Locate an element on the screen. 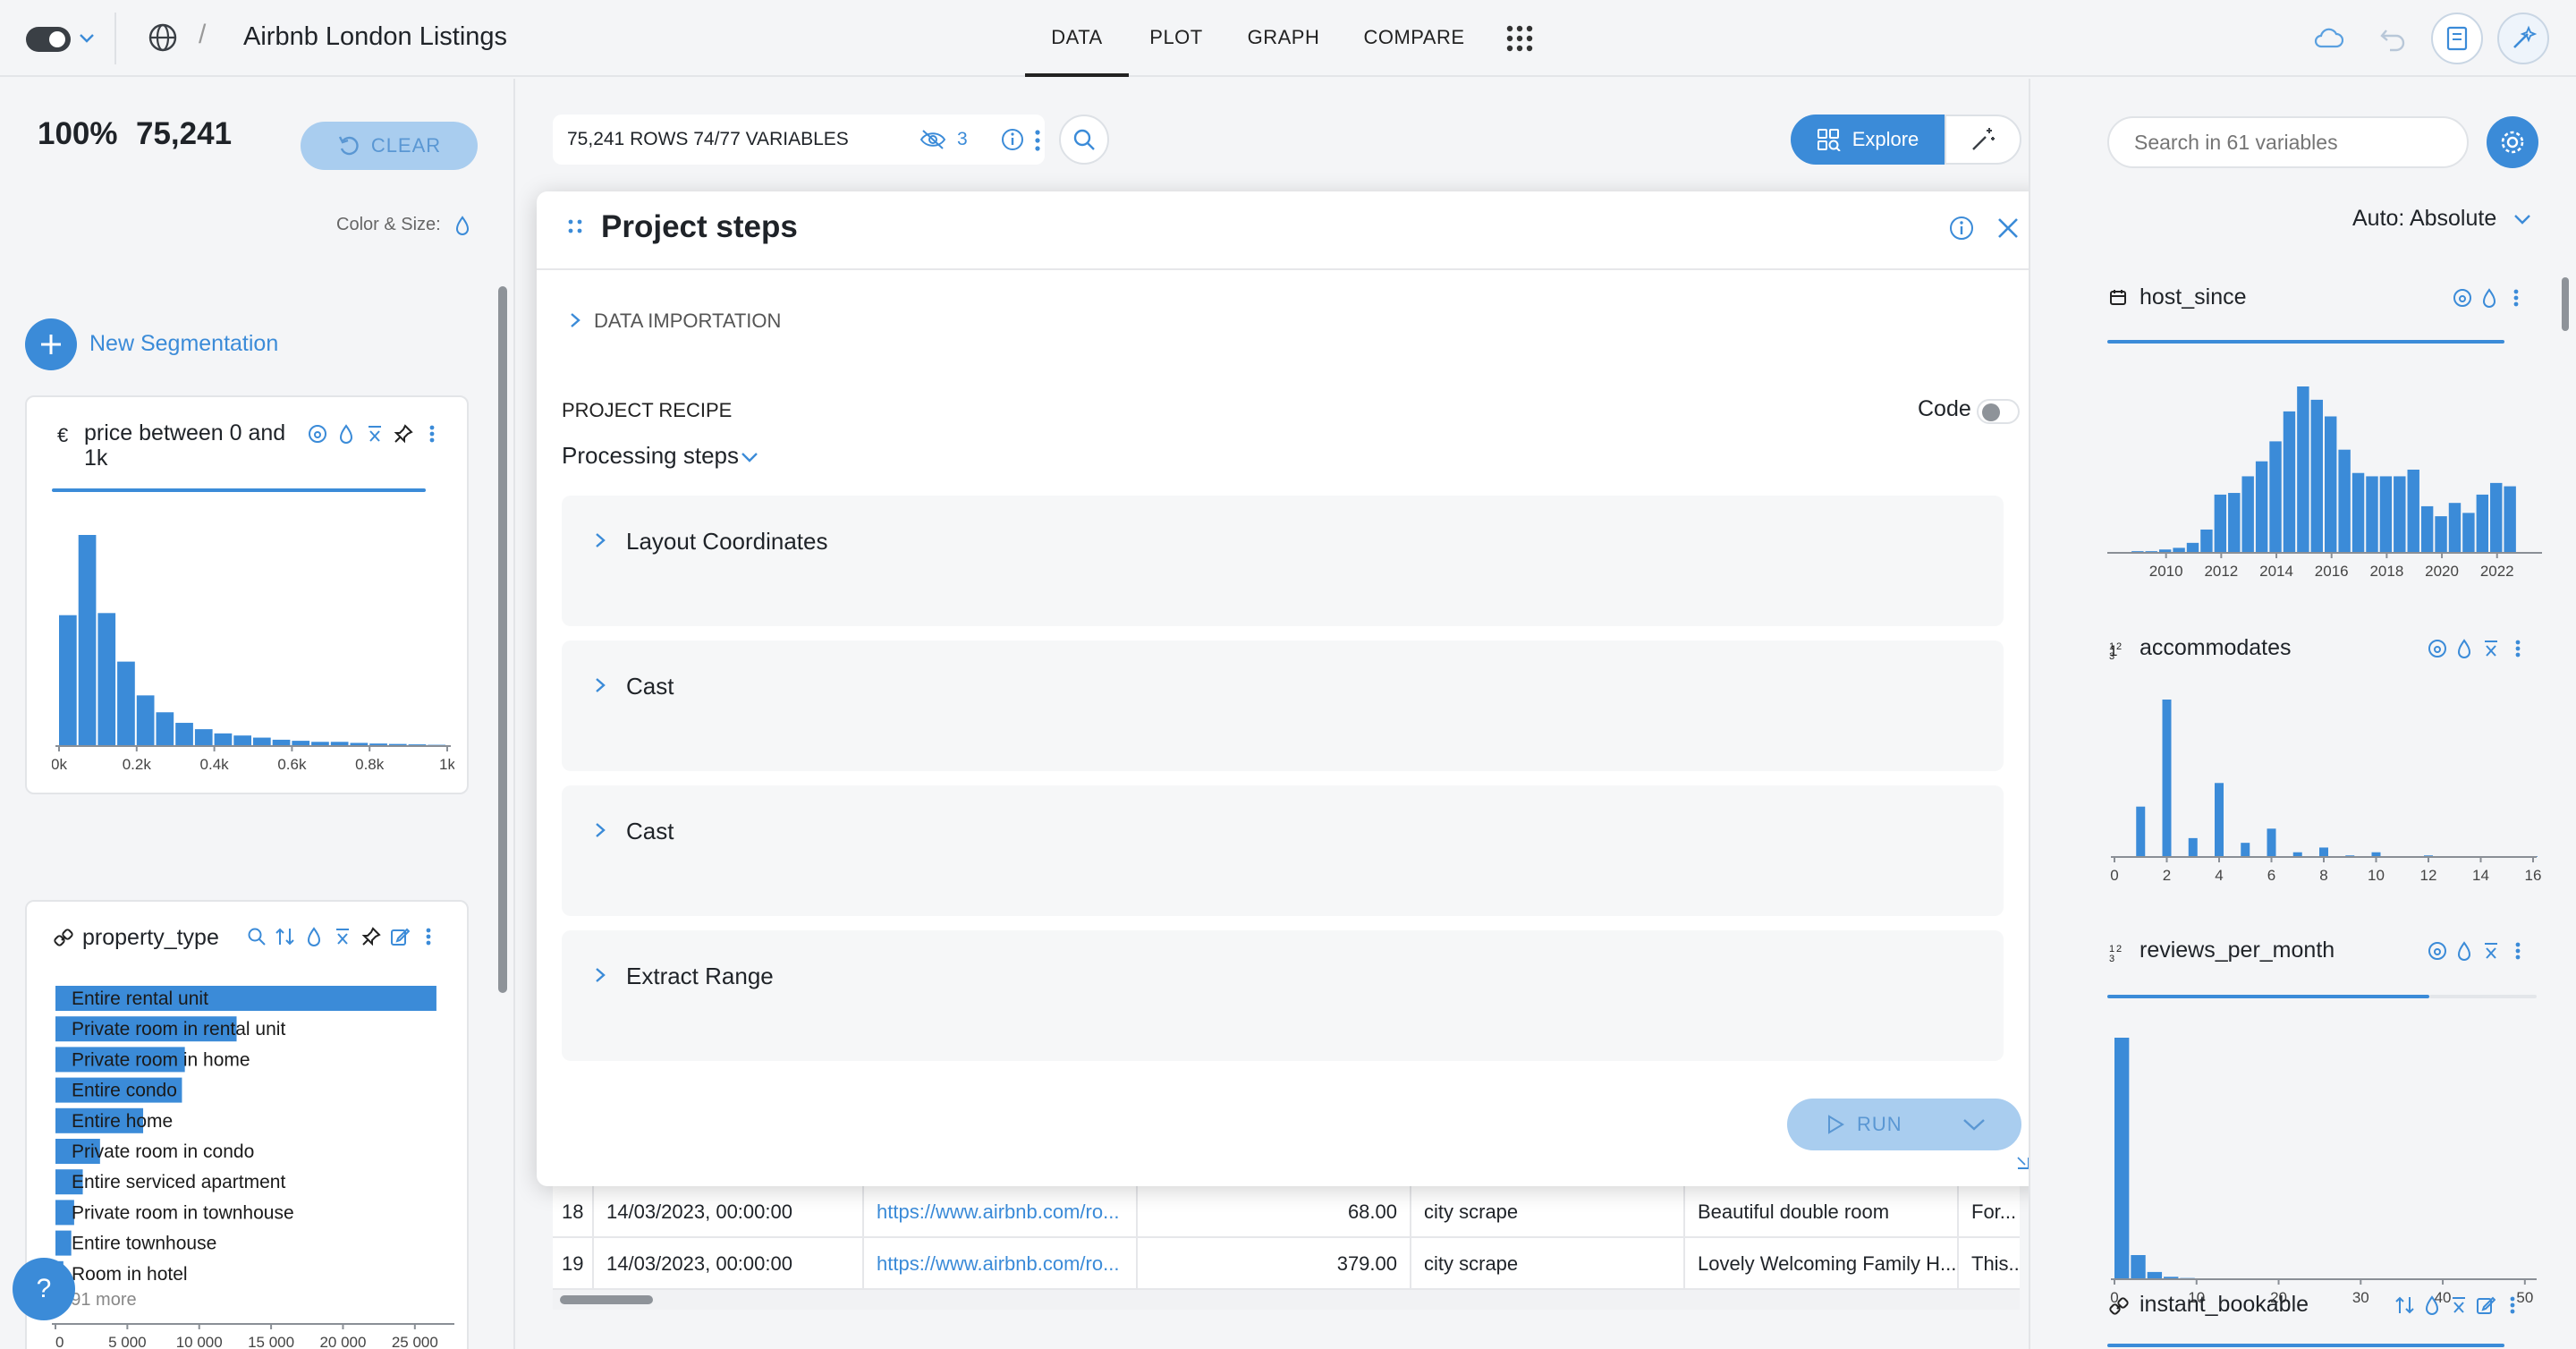 The width and height of the screenshot is (2576, 1349). help-button: ? is located at coordinates (44, 1289).